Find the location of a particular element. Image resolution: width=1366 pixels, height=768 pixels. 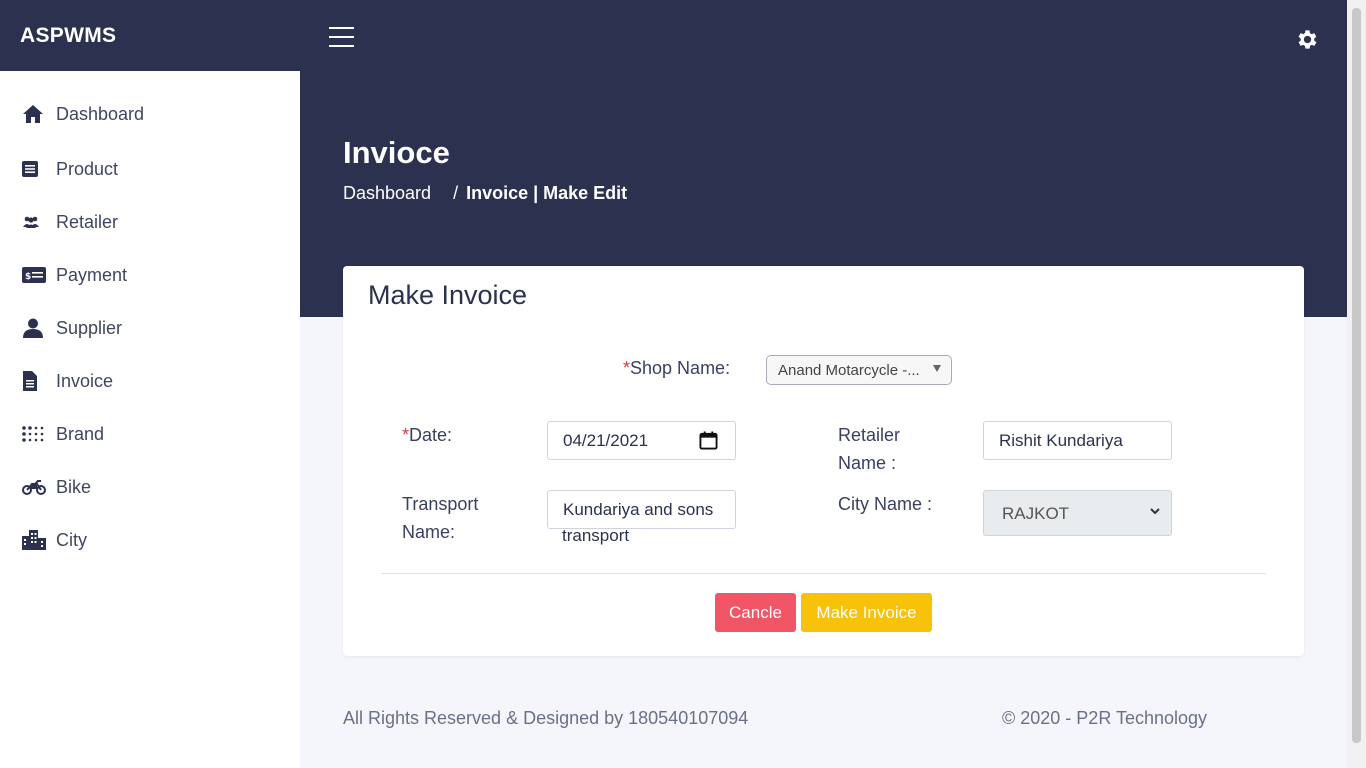

sidebar-item-label: Payment is located at coordinates (92, 274).